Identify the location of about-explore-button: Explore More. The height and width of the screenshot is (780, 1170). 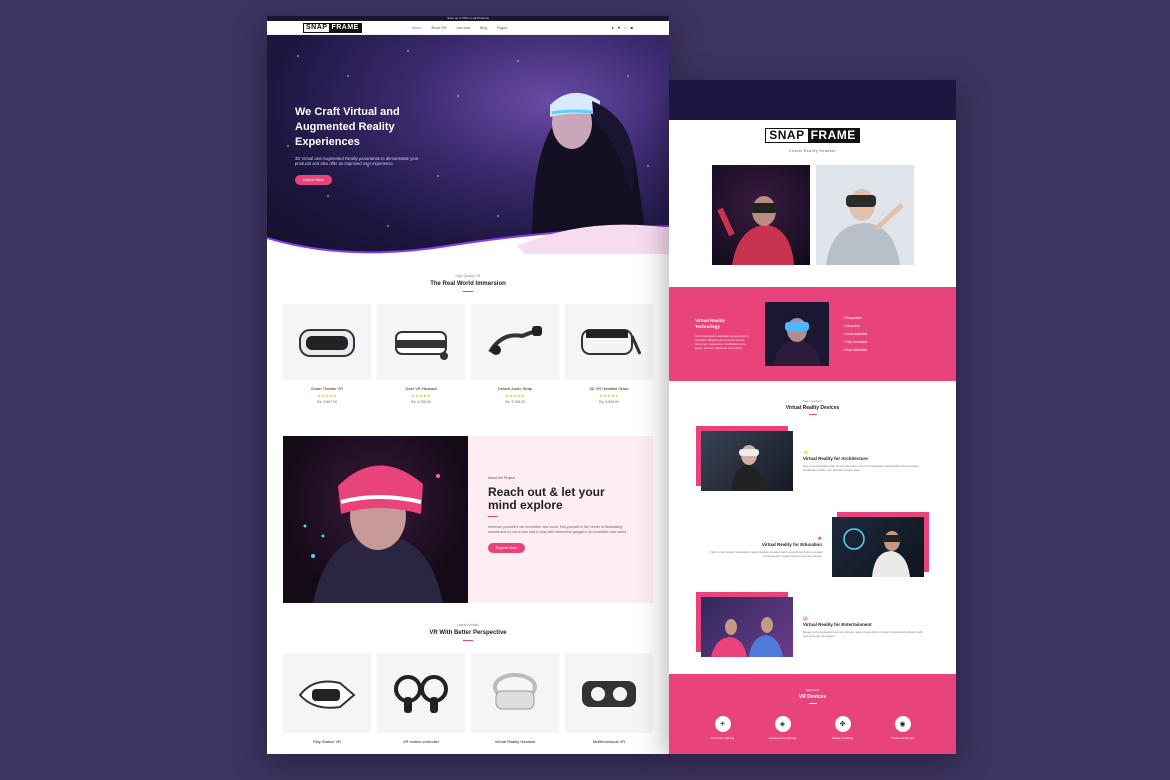
(506, 548).